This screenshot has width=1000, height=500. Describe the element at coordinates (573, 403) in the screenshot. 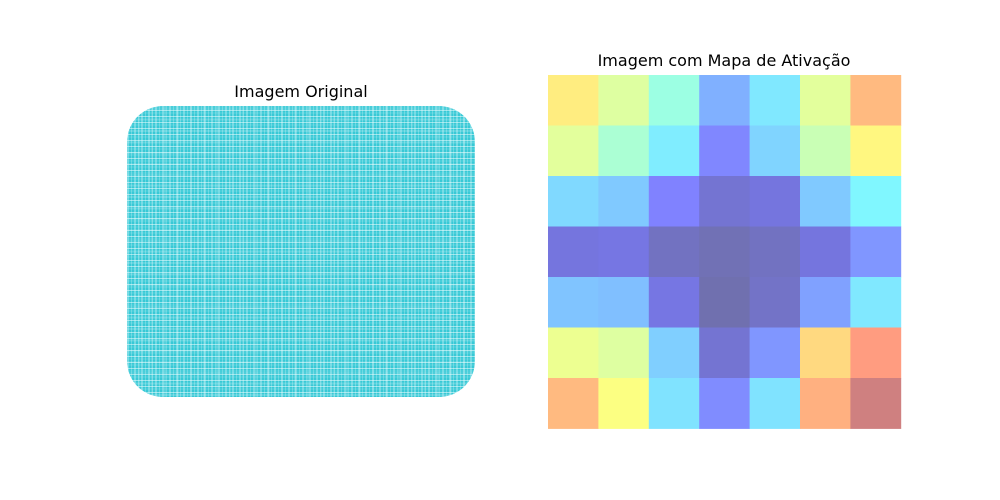

I see `heatmap-cell-r6-c0` at that location.